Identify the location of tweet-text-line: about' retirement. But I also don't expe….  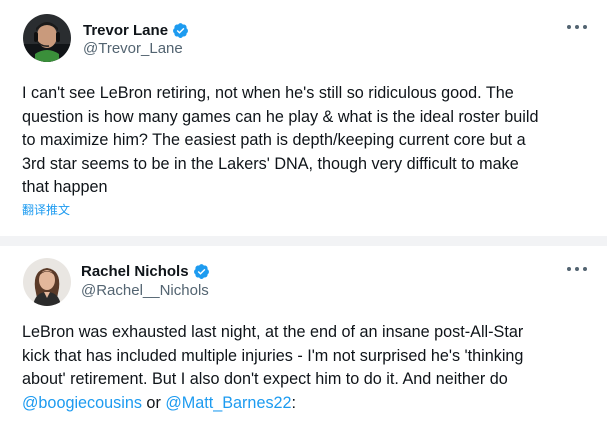
(265, 379).